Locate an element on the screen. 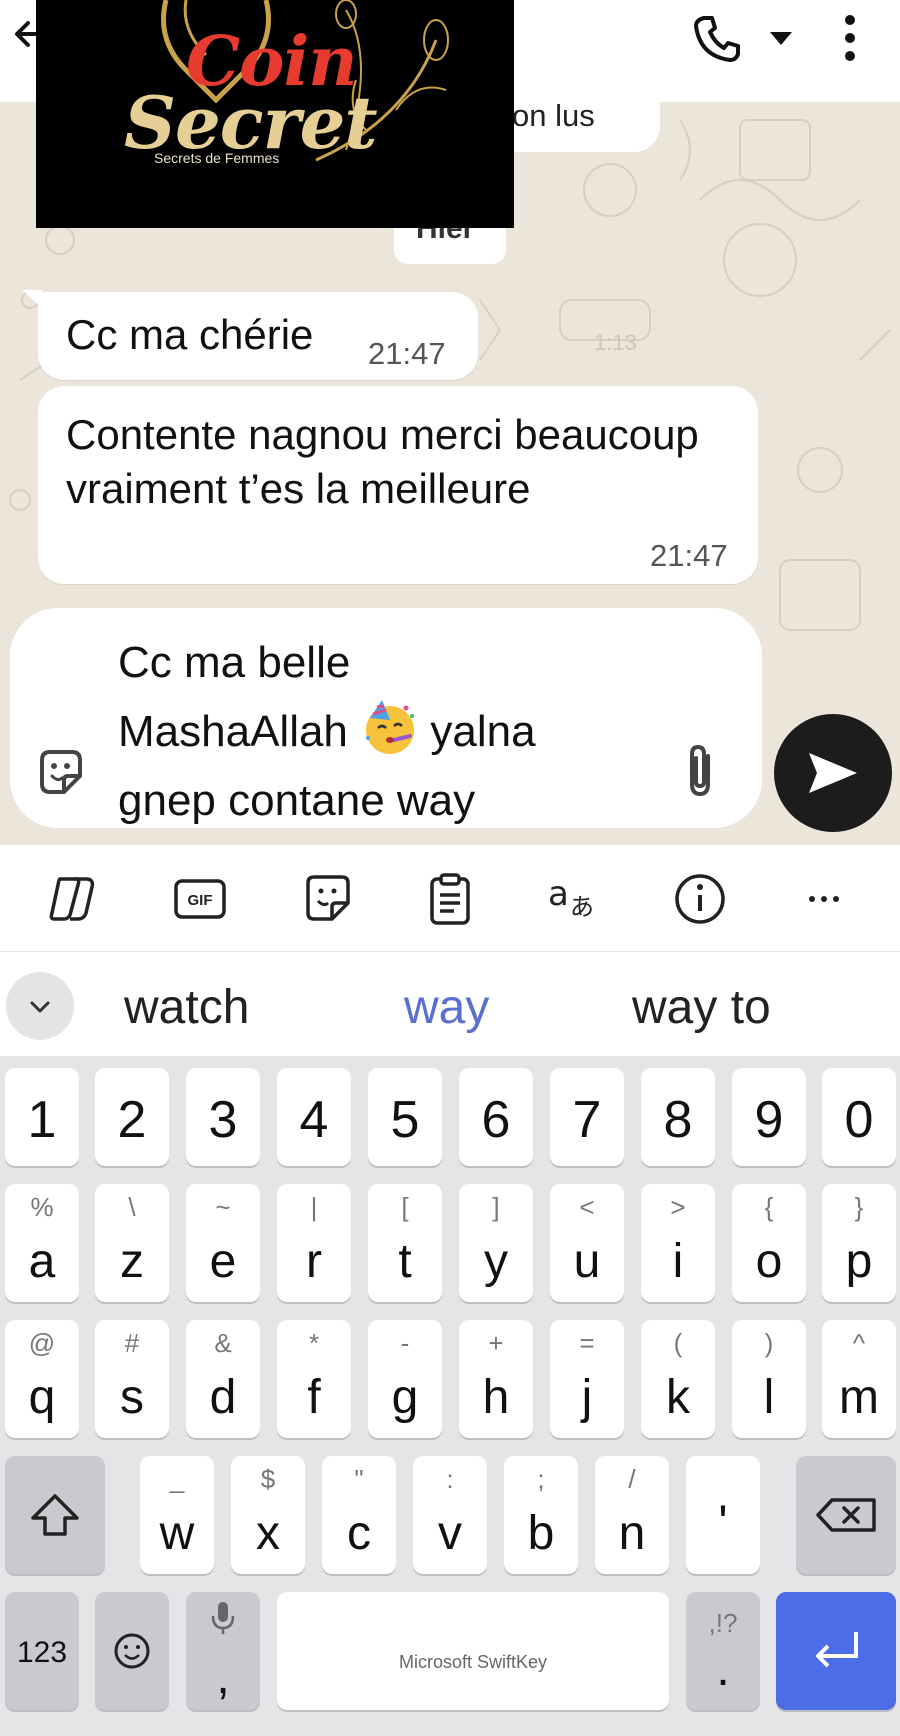 The height and width of the screenshot is (1736, 900). key-secondary: ] is located at coordinates (496, 1207).